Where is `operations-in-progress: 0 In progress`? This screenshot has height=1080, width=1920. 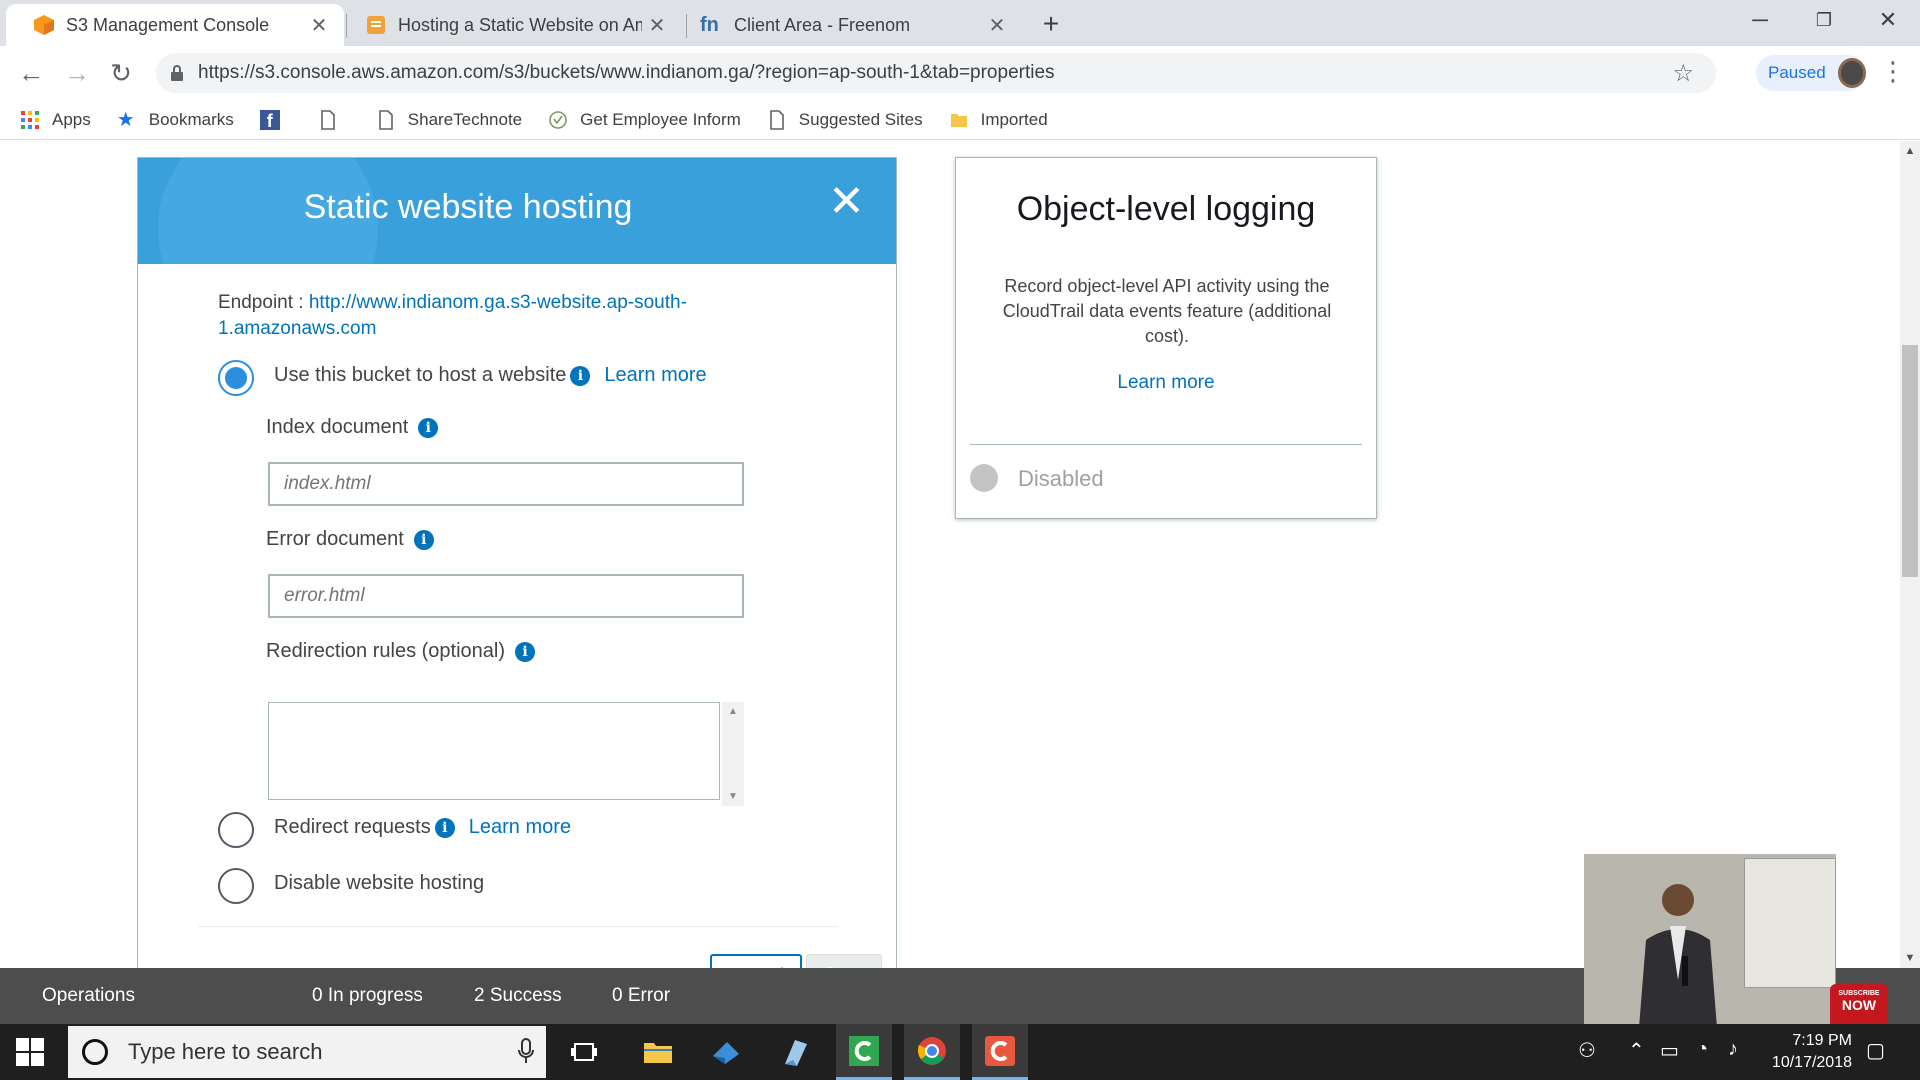 operations-in-progress: 0 In progress is located at coordinates (367, 996).